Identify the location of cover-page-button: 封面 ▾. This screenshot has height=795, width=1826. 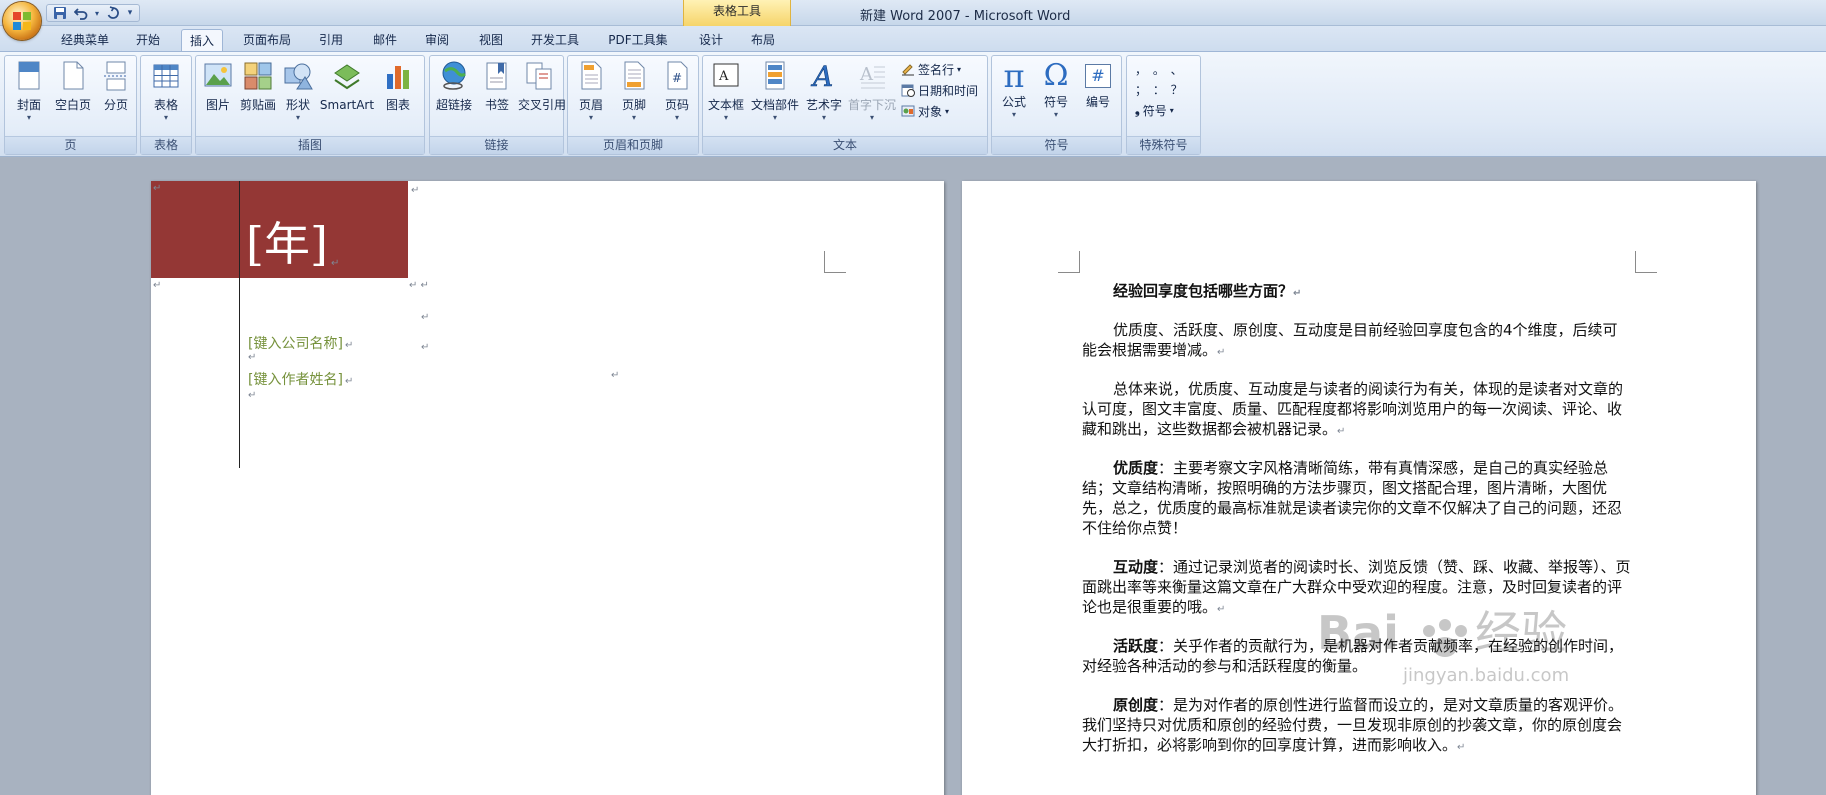
(29, 91).